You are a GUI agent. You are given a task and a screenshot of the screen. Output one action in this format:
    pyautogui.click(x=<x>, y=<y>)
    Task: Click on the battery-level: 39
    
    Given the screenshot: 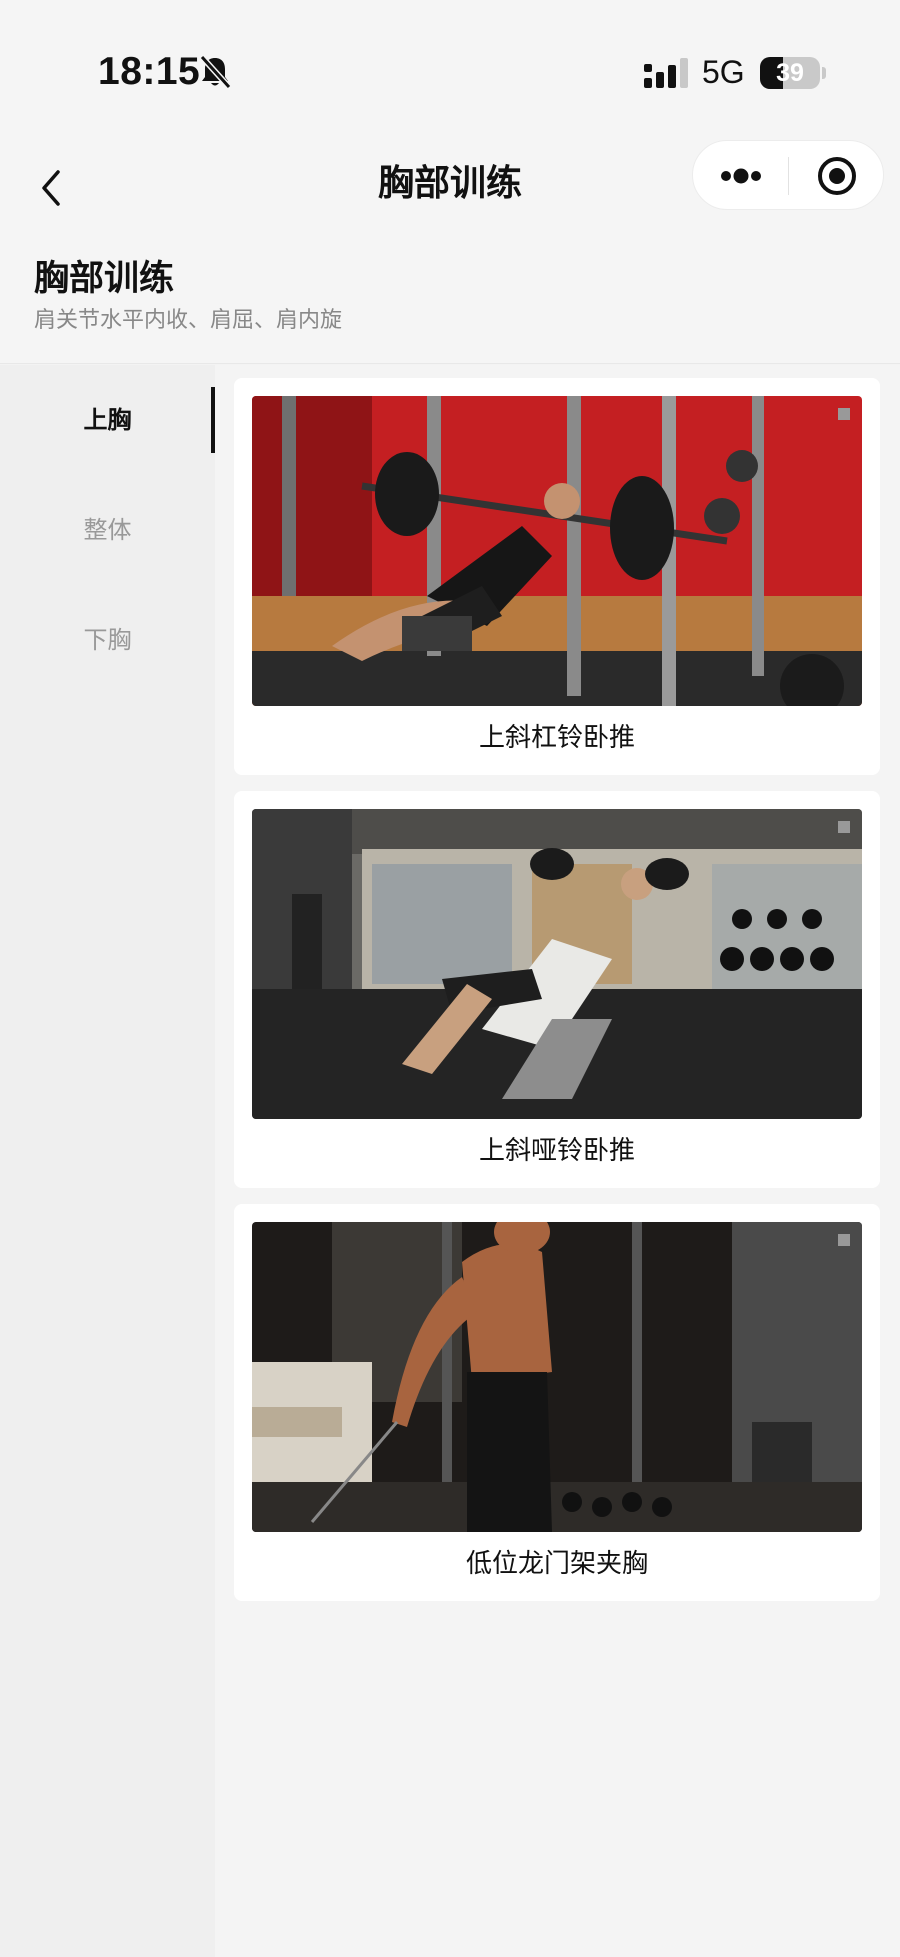 What is the action you would take?
    pyautogui.click(x=790, y=73)
    